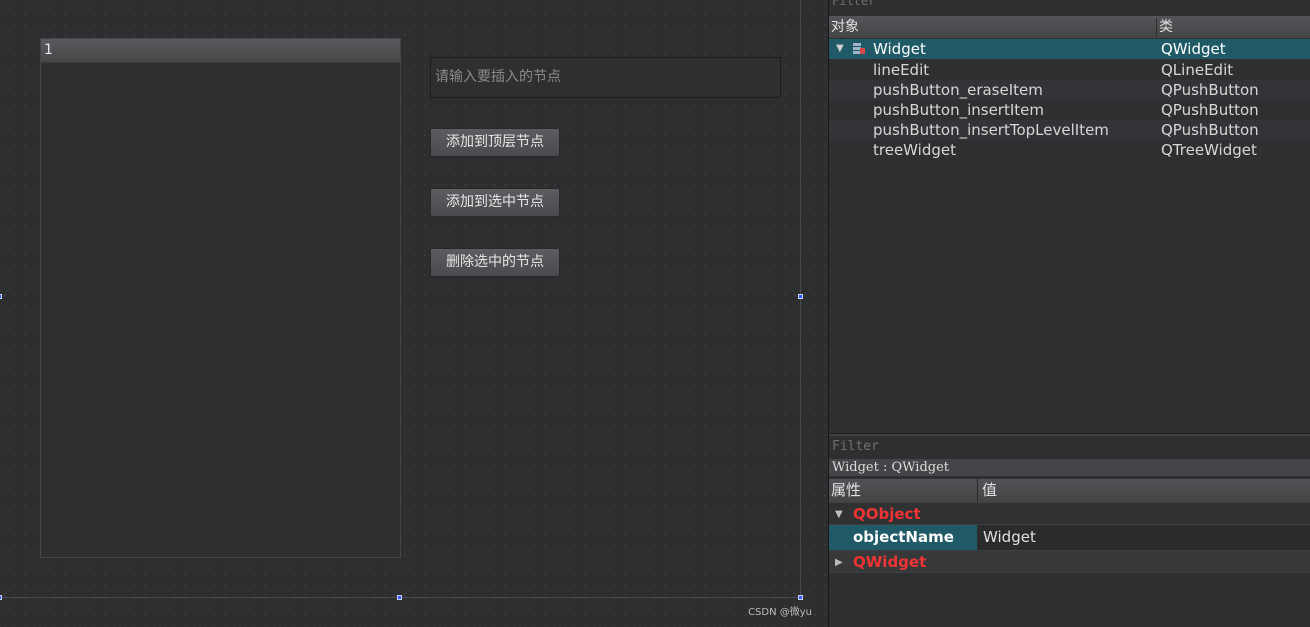 This screenshot has height=627, width=1310. I want to click on expand-arrow-icon: ▼, so click(840, 49).